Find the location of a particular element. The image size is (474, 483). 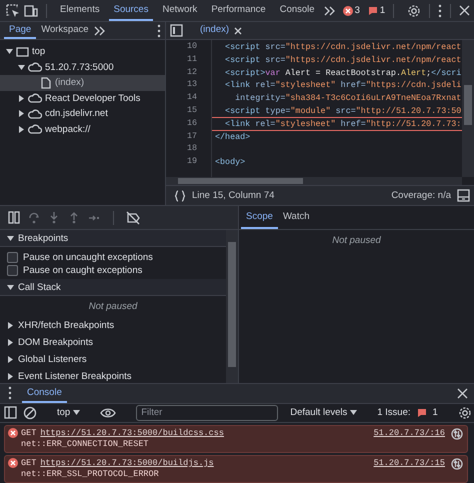

tab: Performance is located at coordinates (238, 10).